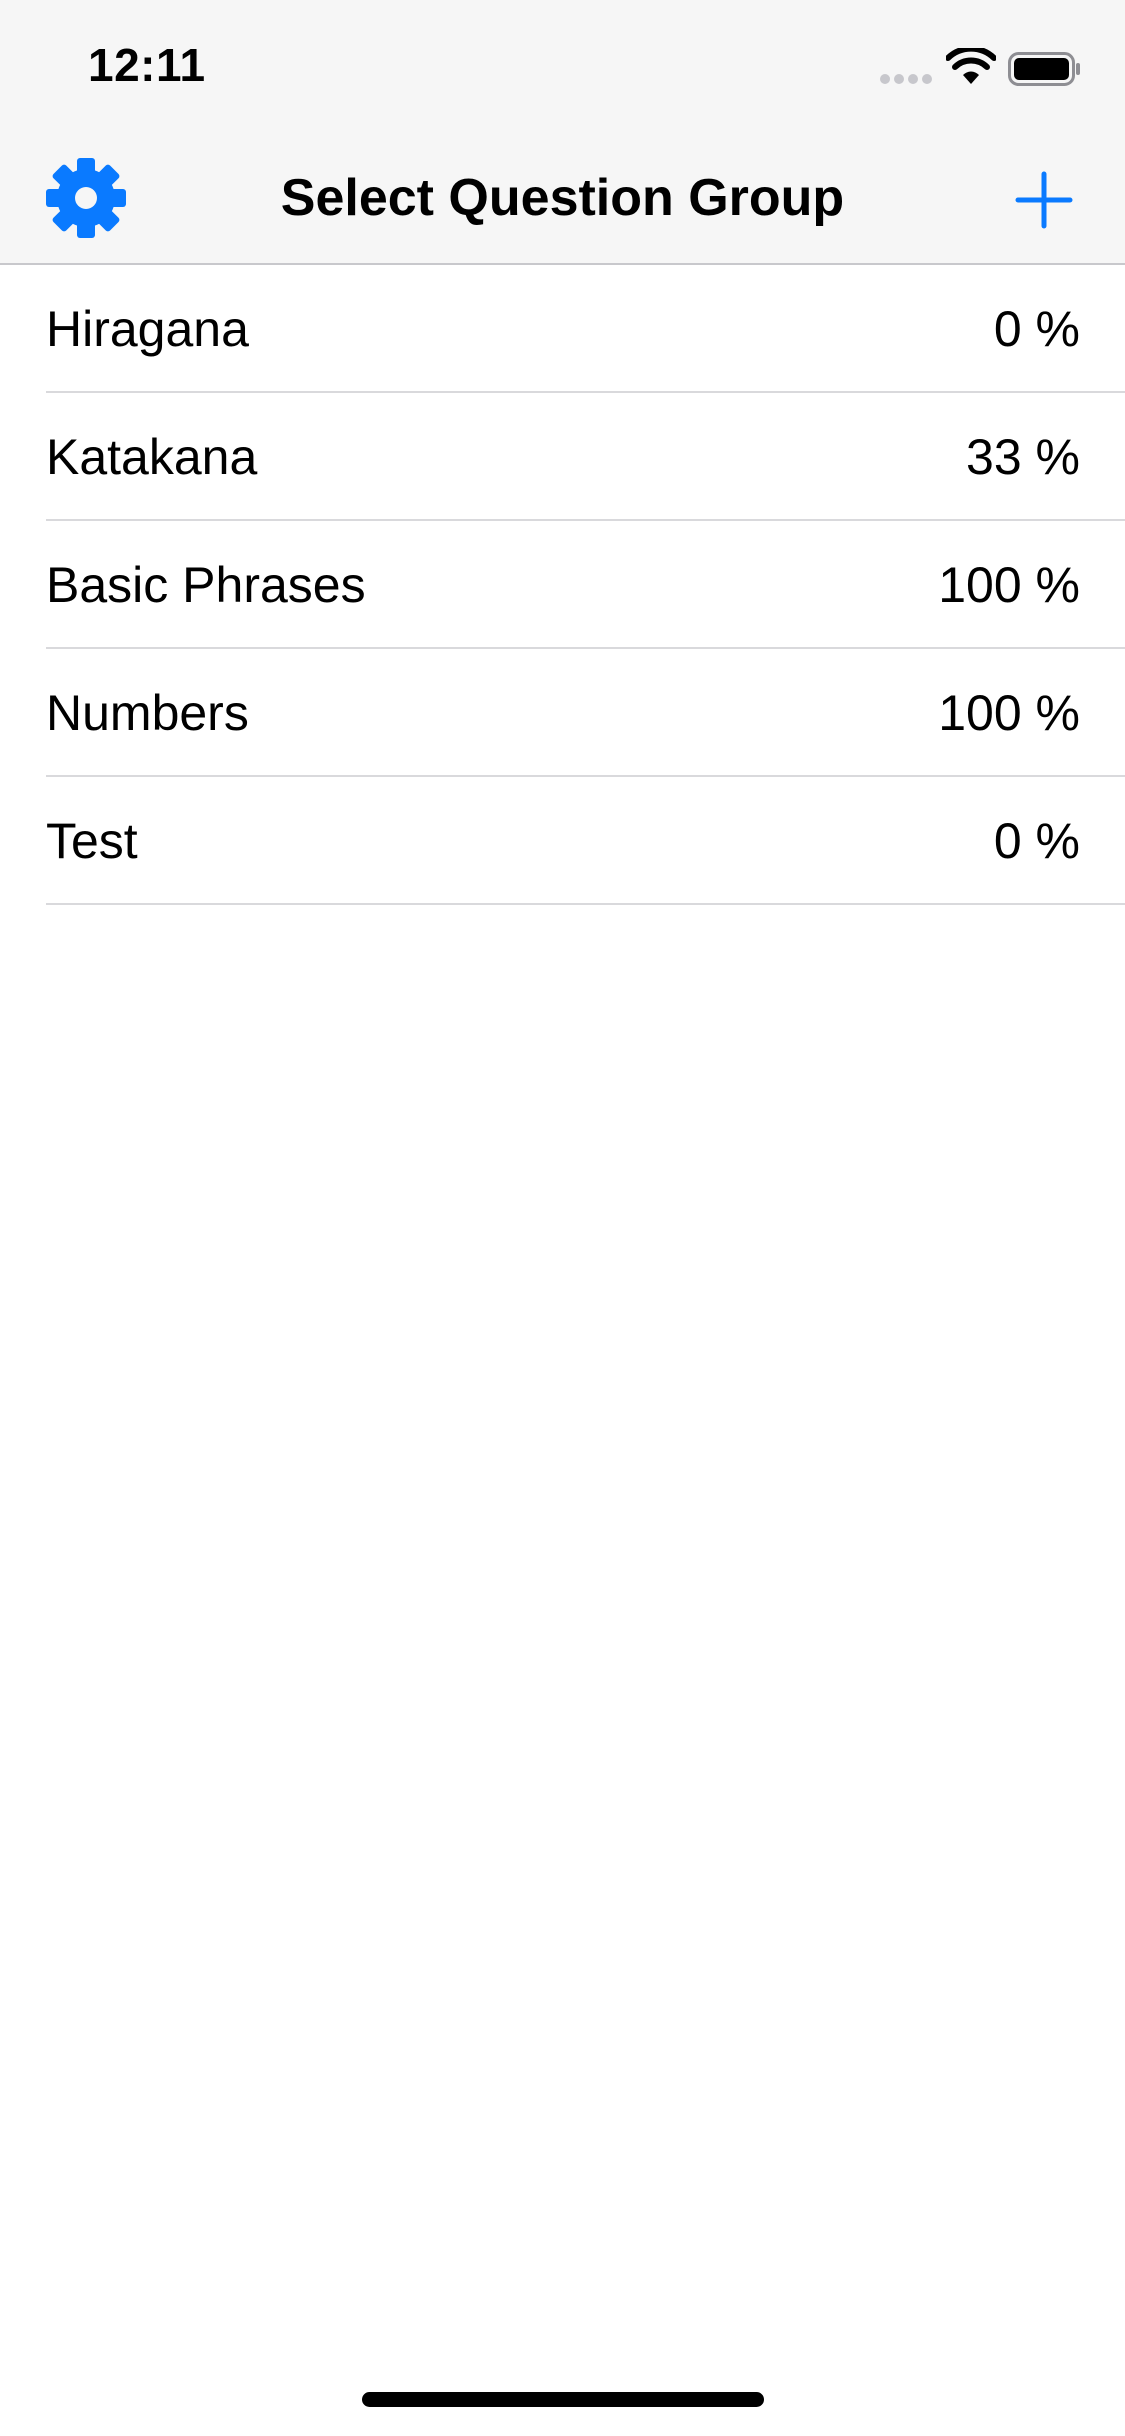 The image size is (1125, 2436). Describe the element at coordinates (563, 2399) in the screenshot. I see `home-indicator` at that location.